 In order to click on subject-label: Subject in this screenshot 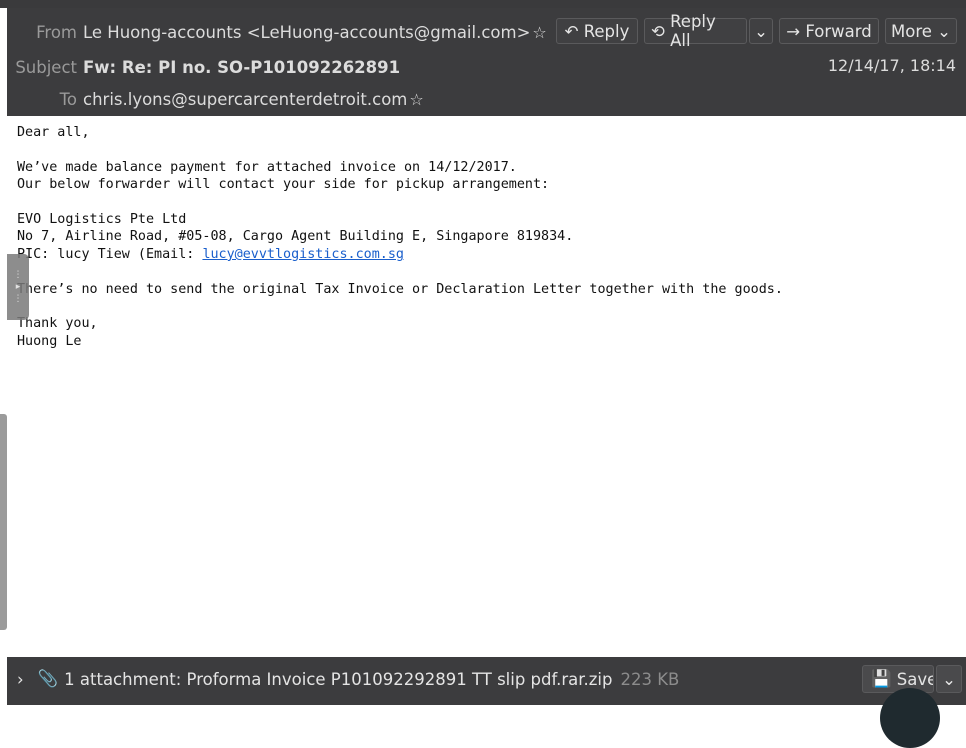, I will do `click(46, 67)`.